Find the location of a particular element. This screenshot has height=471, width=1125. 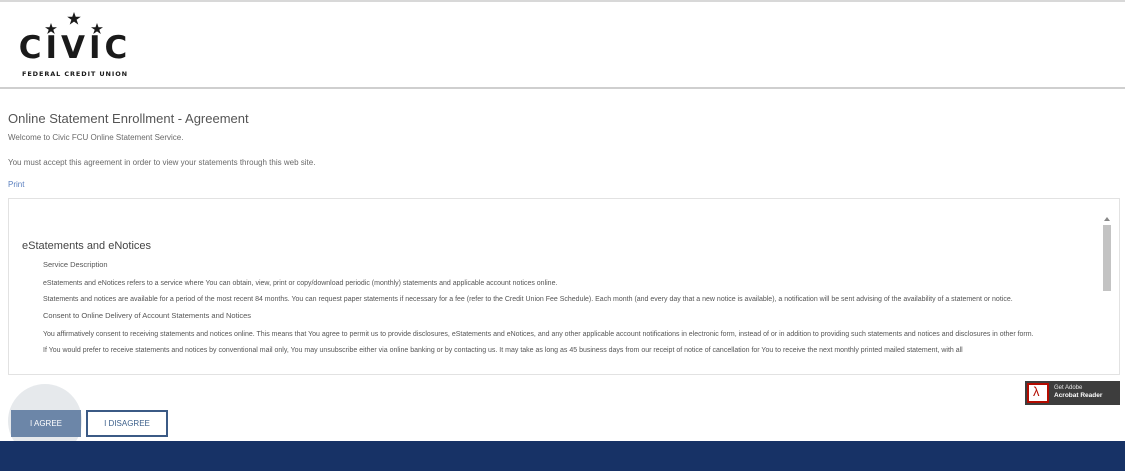

disagree-button: I DISAGREE is located at coordinates (127, 423).